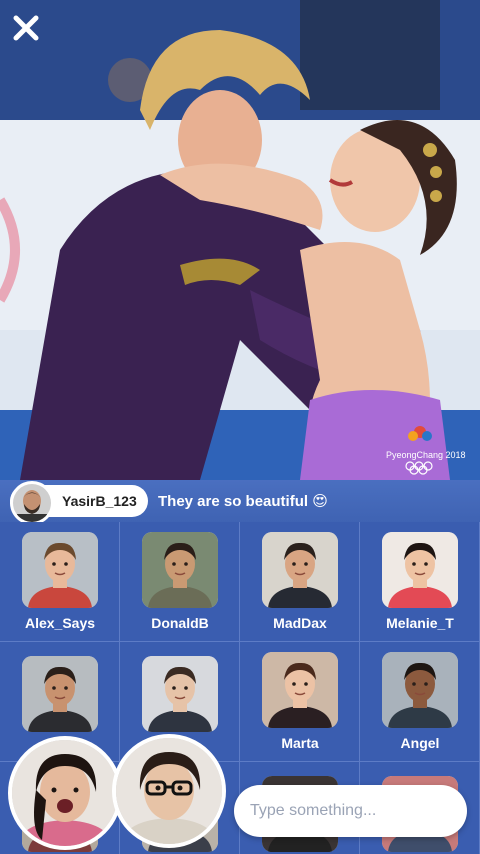  What do you see at coordinates (420, 623) in the screenshot?
I see `participant-name: Melanie_T` at bounding box center [420, 623].